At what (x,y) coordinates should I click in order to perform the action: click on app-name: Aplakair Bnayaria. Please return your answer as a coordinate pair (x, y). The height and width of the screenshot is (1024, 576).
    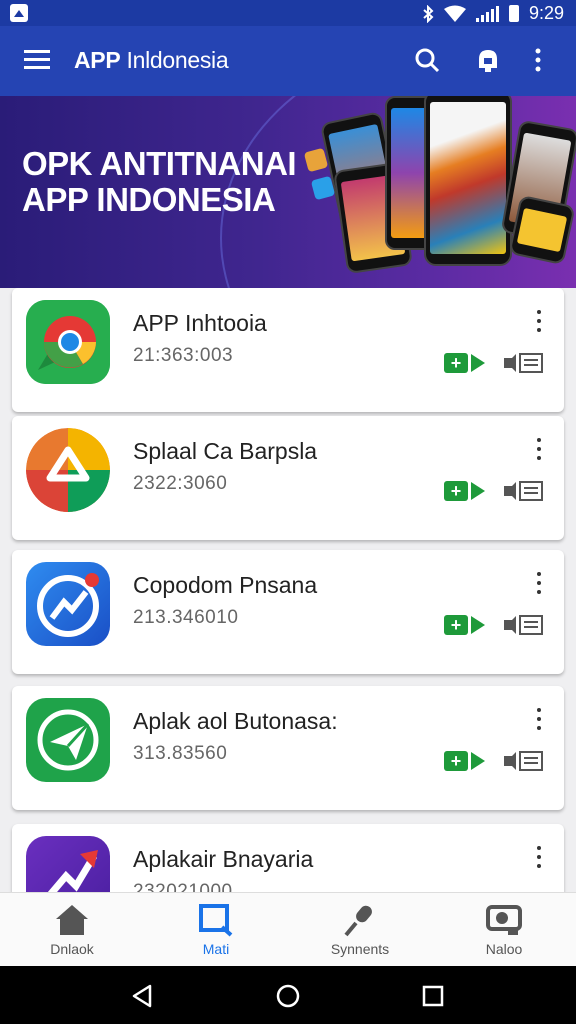
    Looking at the image, I should click on (223, 859).